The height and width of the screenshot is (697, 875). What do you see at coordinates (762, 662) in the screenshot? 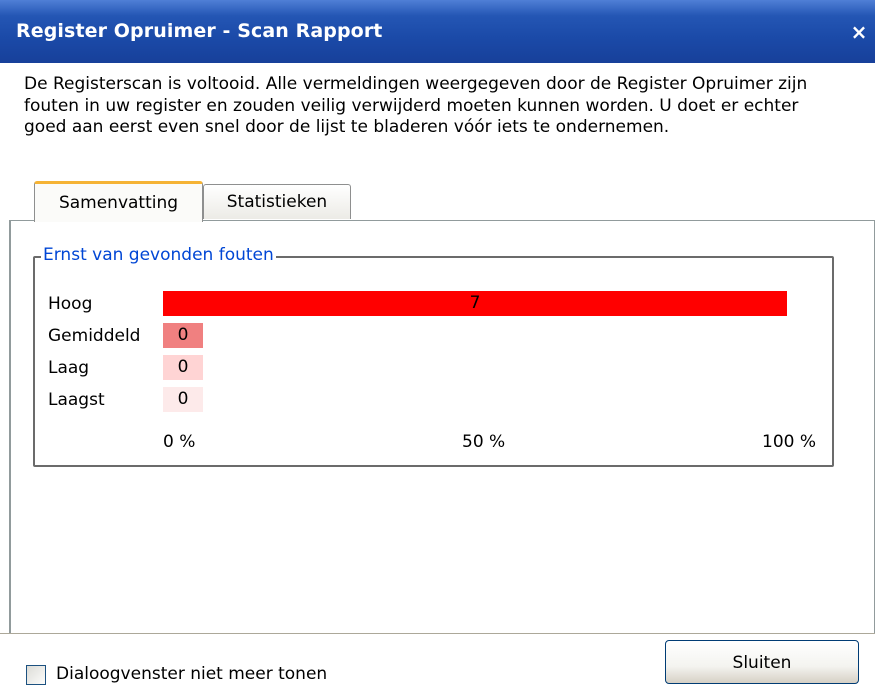
I see `close-button: Sluiten` at bounding box center [762, 662].